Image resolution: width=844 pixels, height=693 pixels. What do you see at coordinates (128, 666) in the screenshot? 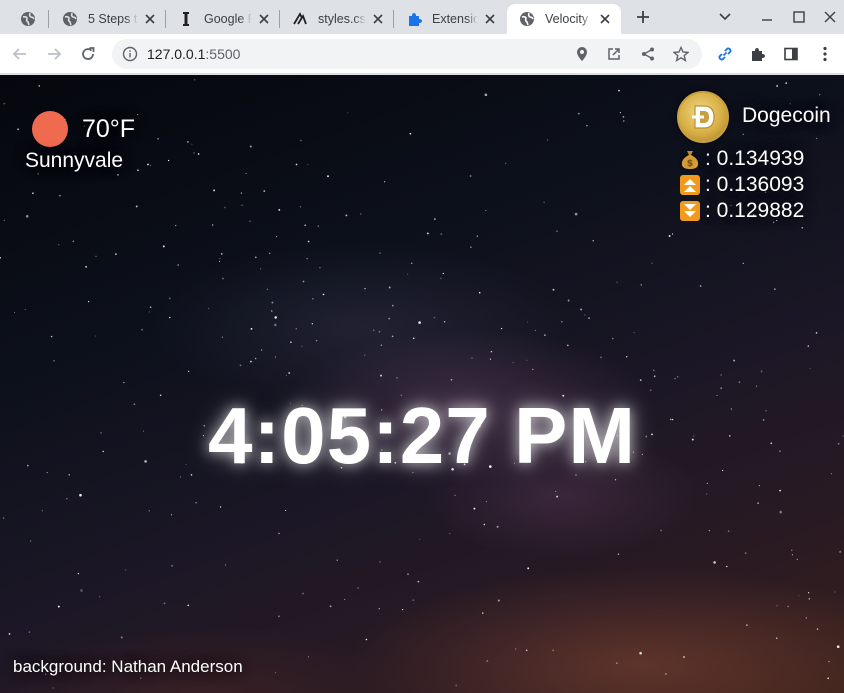
I see `background-credit: background: Nathan Anderson` at bounding box center [128, 666].